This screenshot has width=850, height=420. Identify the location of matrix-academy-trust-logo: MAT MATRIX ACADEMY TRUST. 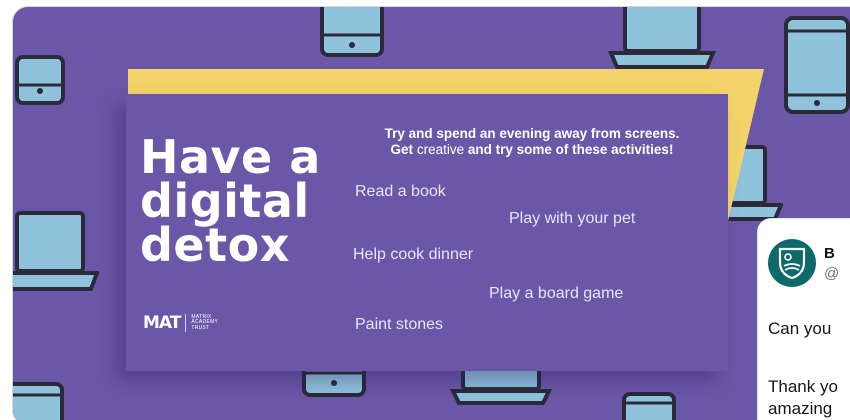
(180, 323).